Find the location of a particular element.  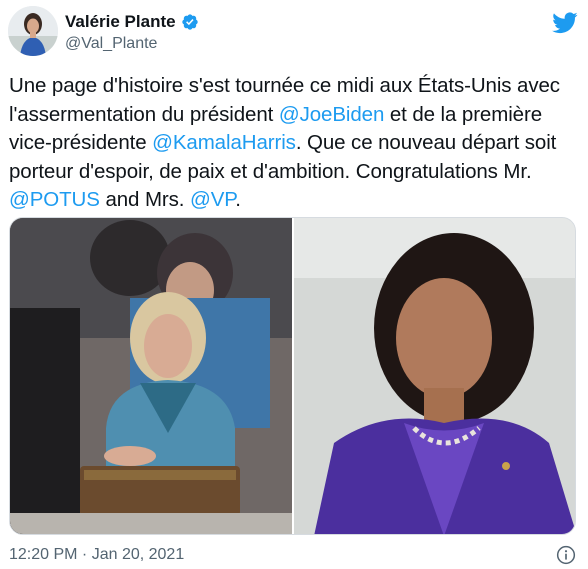

tweet-timestamp: 12:20 PM · Jan 20, 2021 is located at coordinates (96, 555).